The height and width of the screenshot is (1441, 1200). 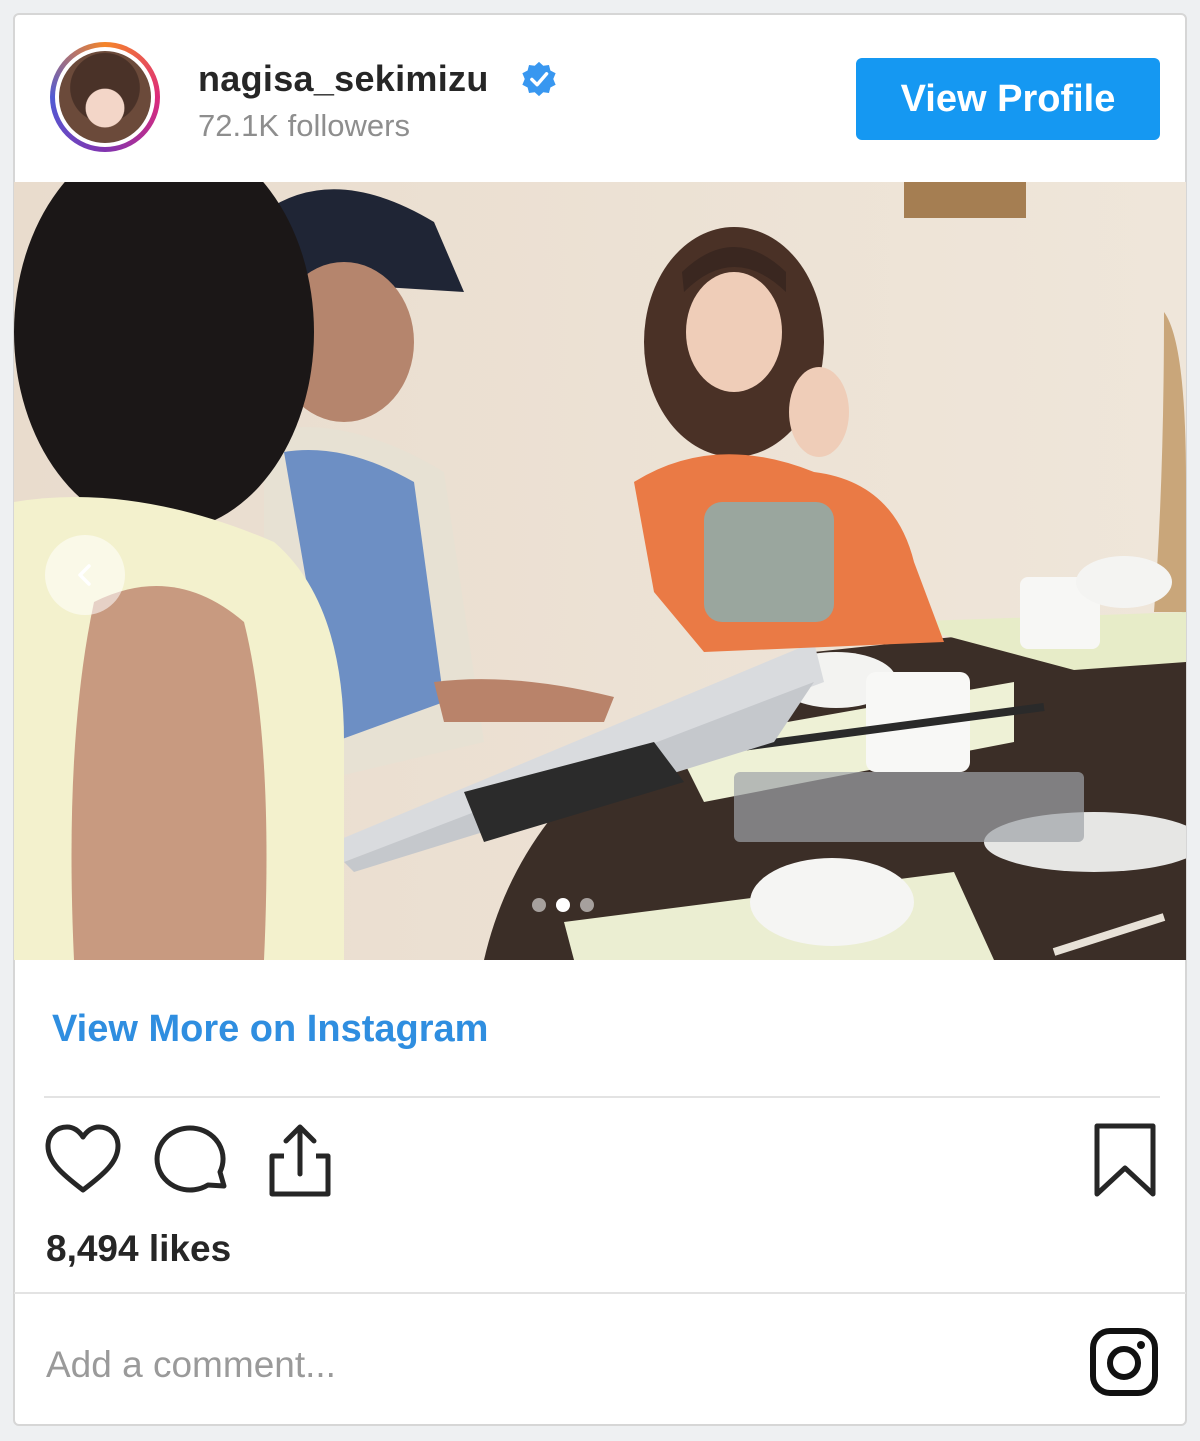 What do you see at coordinates (139, 1248) in the screenshot?
I see `likes-count: 8,494 likes` at bounding box center [139, 1248].